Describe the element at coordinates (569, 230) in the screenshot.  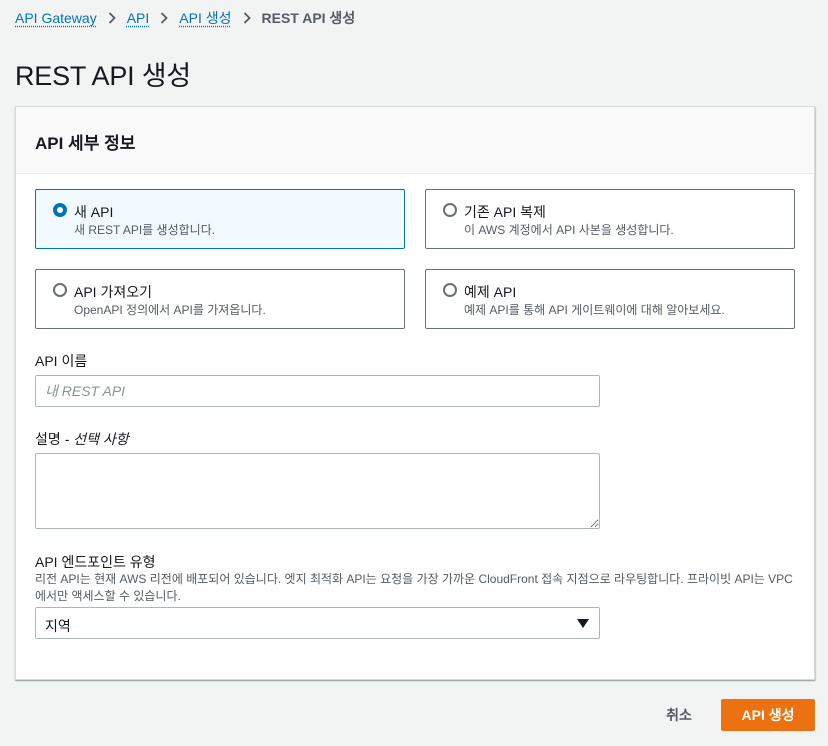
I see `option-description: 이 AWS 계정에서 API 사본을 생성합니다.` at that location.